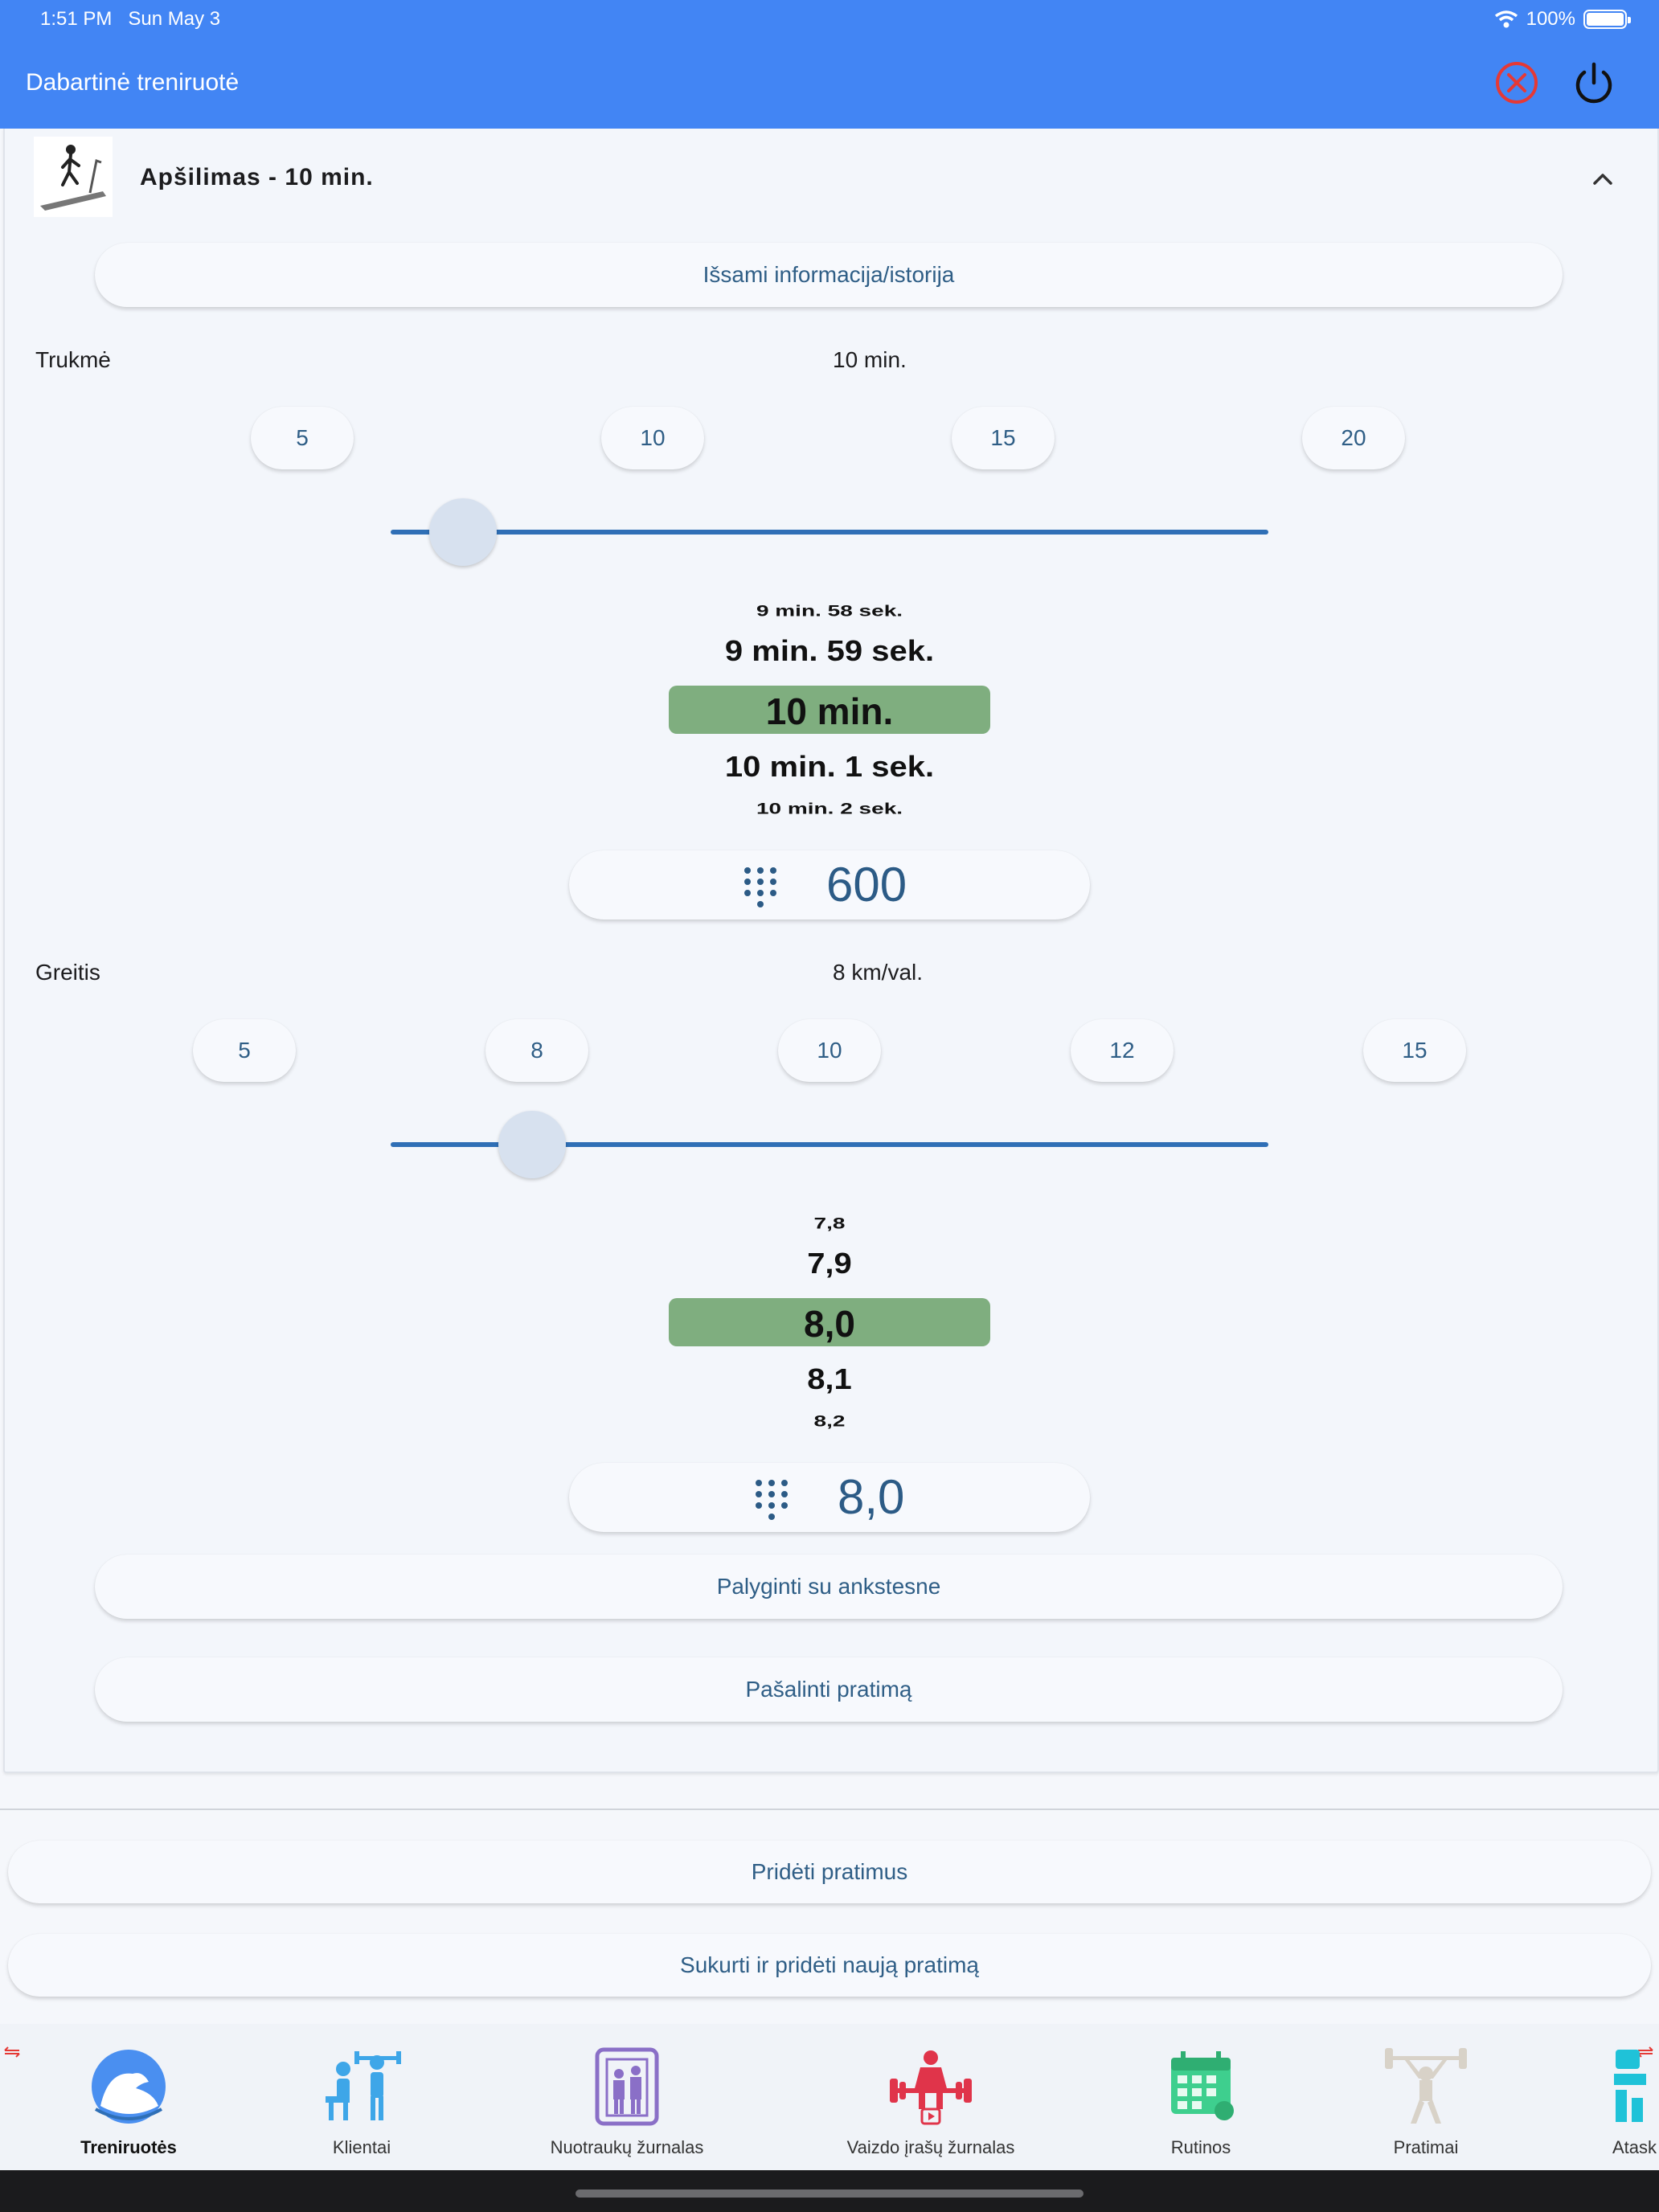  What do you see at coordinates (1630, 2086) in the screenshot?
I see `reports-icon` at bounding box center [1630, 2086].